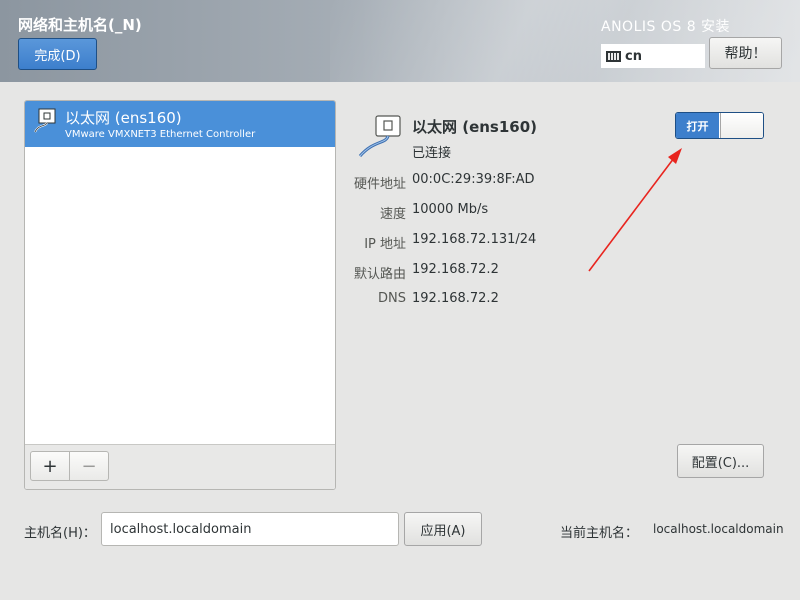 The height and width of the screenshot is (600, 800). What do you see at coordinates (741, 125) in the screenshot?
I see `toggle-knob` at bounding box center [741, 125].